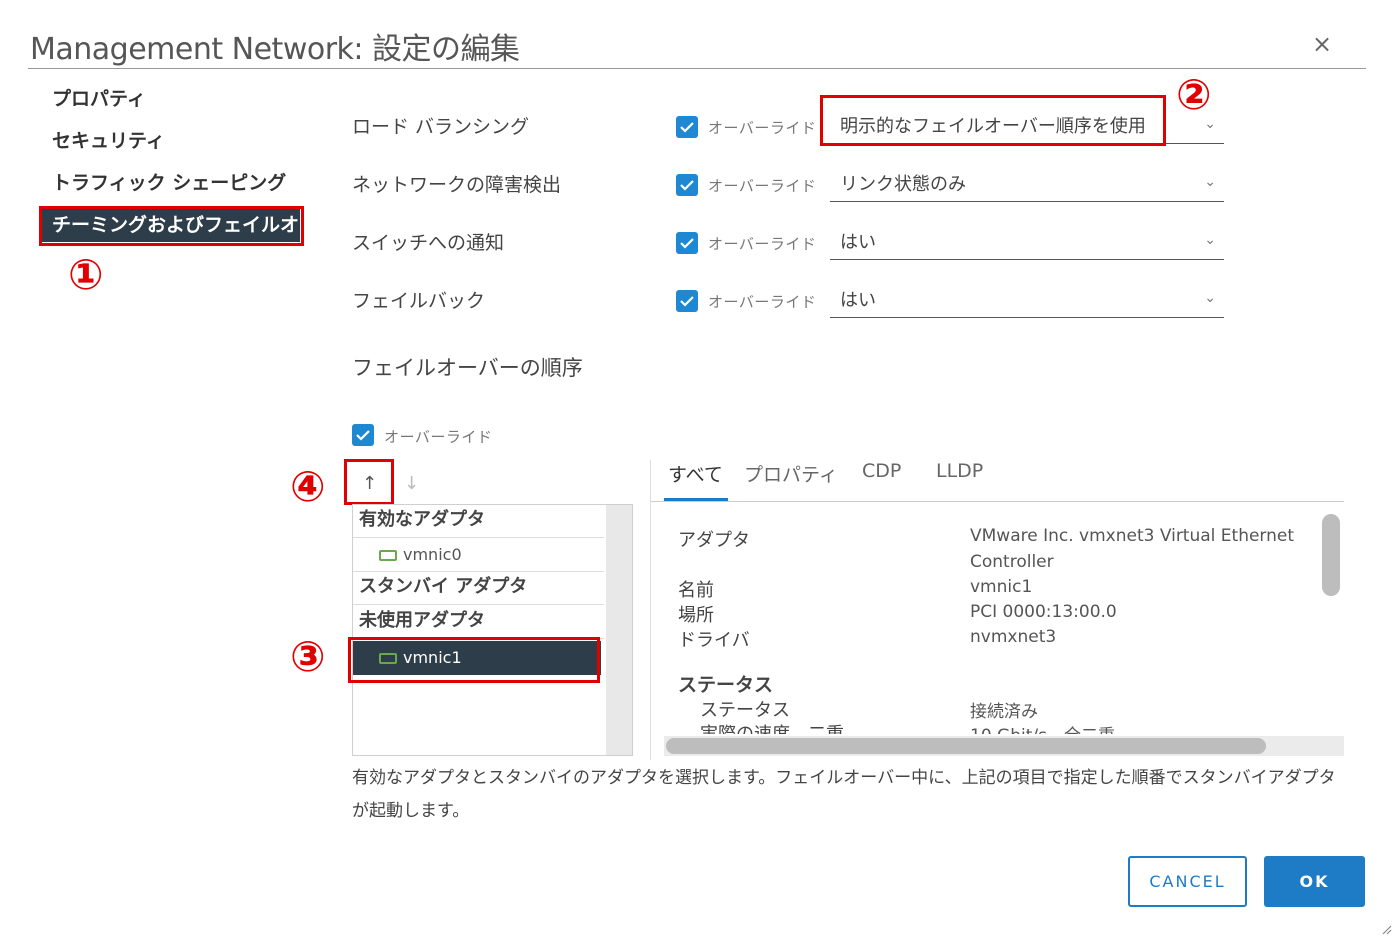  What do you see at coordinates (99, 97) in the screenshot?
I see `sidebar-item-properties: プロパティ` at bounding box center [99, 97].